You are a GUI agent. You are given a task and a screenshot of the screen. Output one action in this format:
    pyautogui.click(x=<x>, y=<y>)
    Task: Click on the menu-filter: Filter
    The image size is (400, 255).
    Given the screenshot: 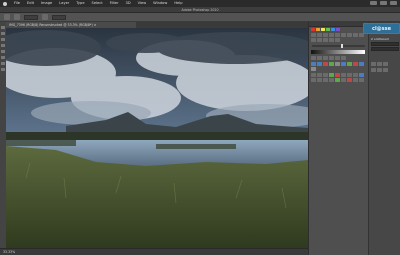 What is the action you would take?
    pyautogui.click(x=114, y=3)
    